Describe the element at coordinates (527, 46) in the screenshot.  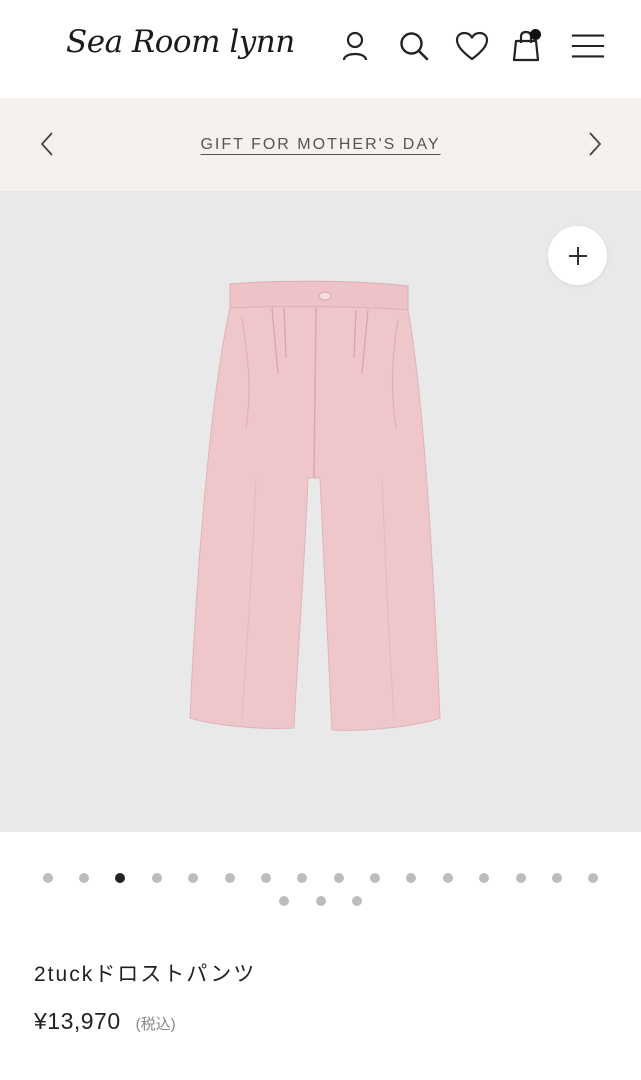
I see `cart-icon` at that location.